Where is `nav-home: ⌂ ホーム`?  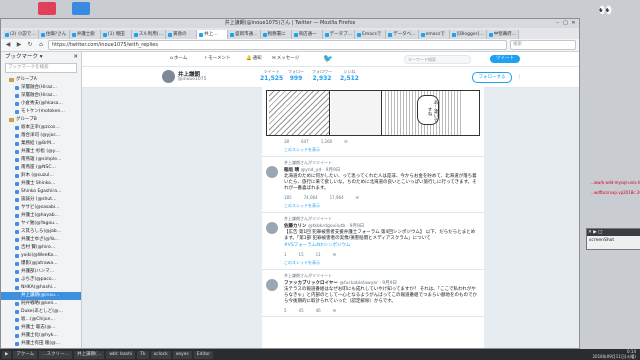
nav-home: ⌂ ホーム is located at coordinates (178, 58).